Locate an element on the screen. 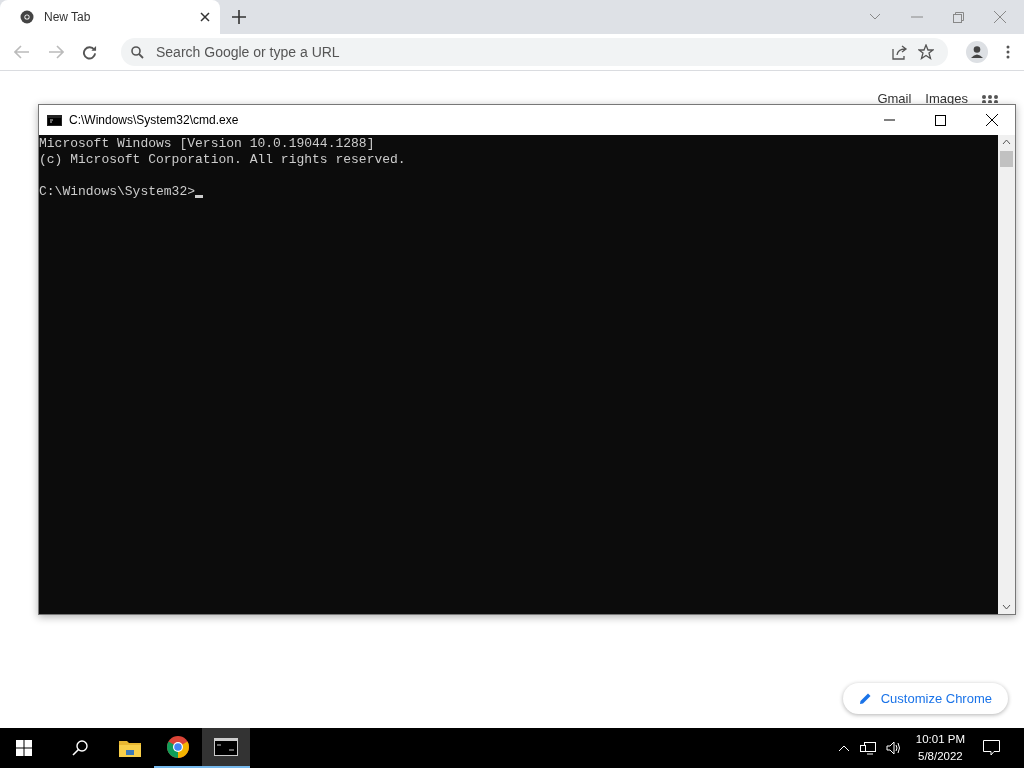  share-icon is located at coordinates (900, 52).